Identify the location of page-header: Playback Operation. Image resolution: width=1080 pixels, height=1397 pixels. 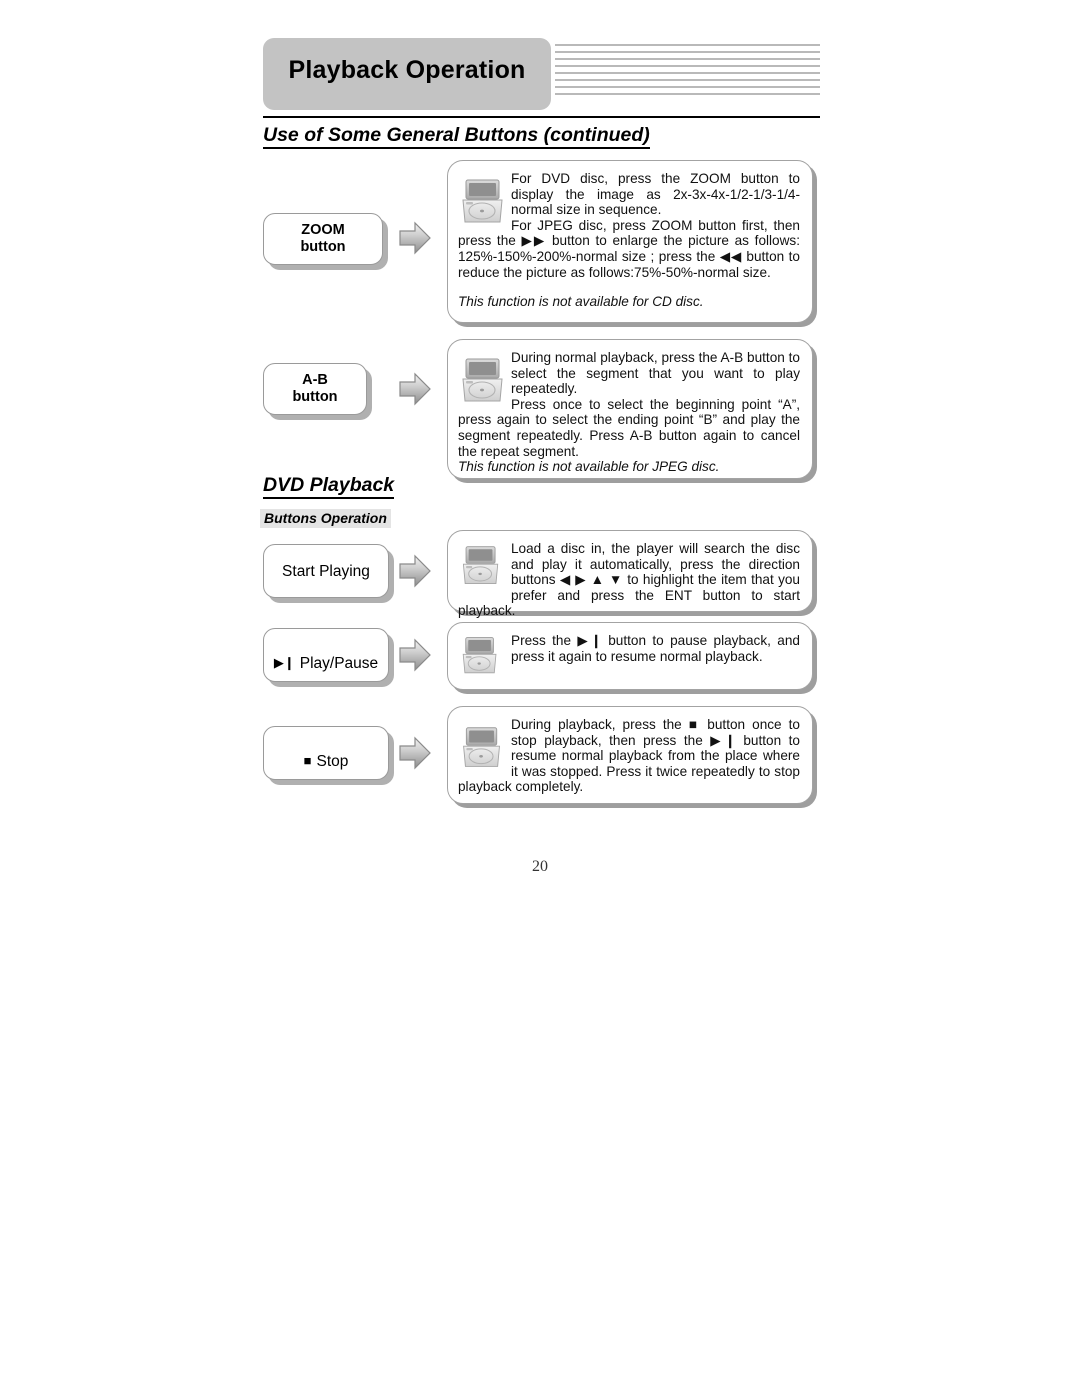
(541, 74).